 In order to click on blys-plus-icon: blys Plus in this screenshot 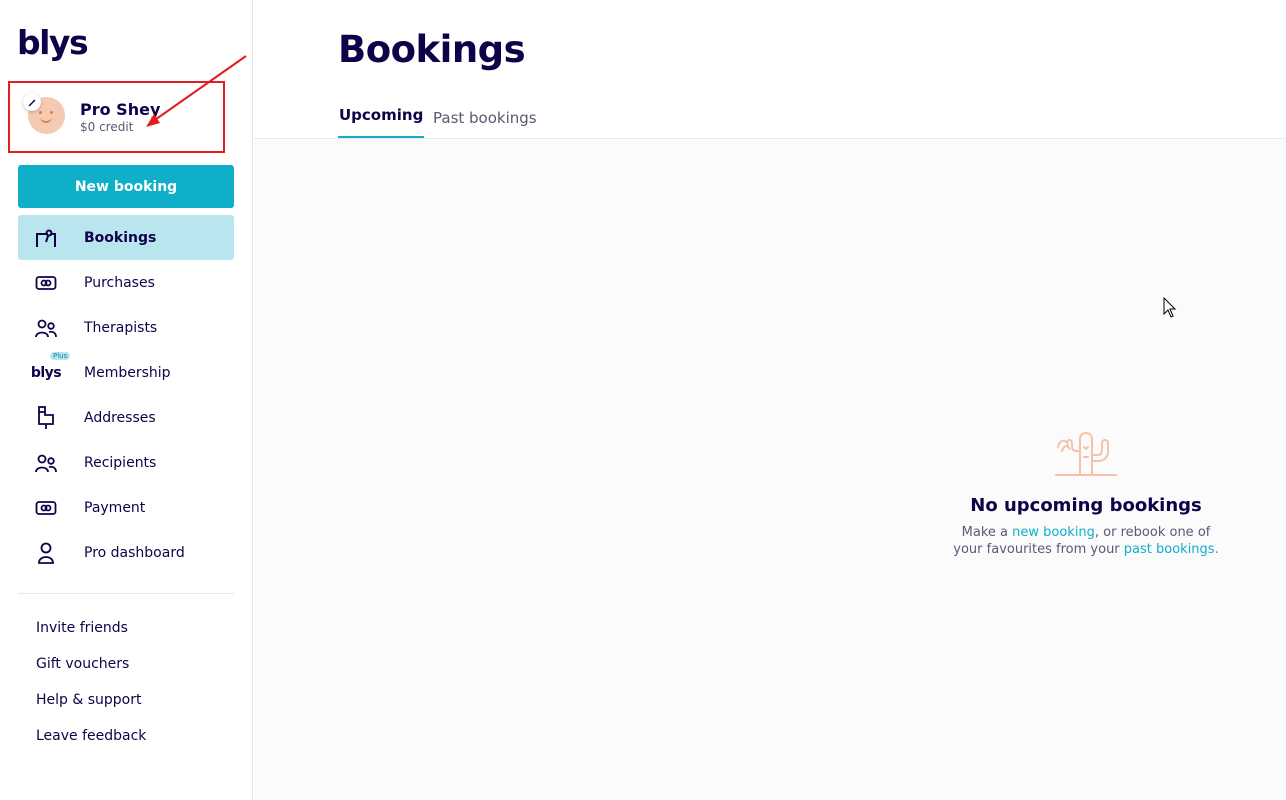, I will do `click(50, 368)`.